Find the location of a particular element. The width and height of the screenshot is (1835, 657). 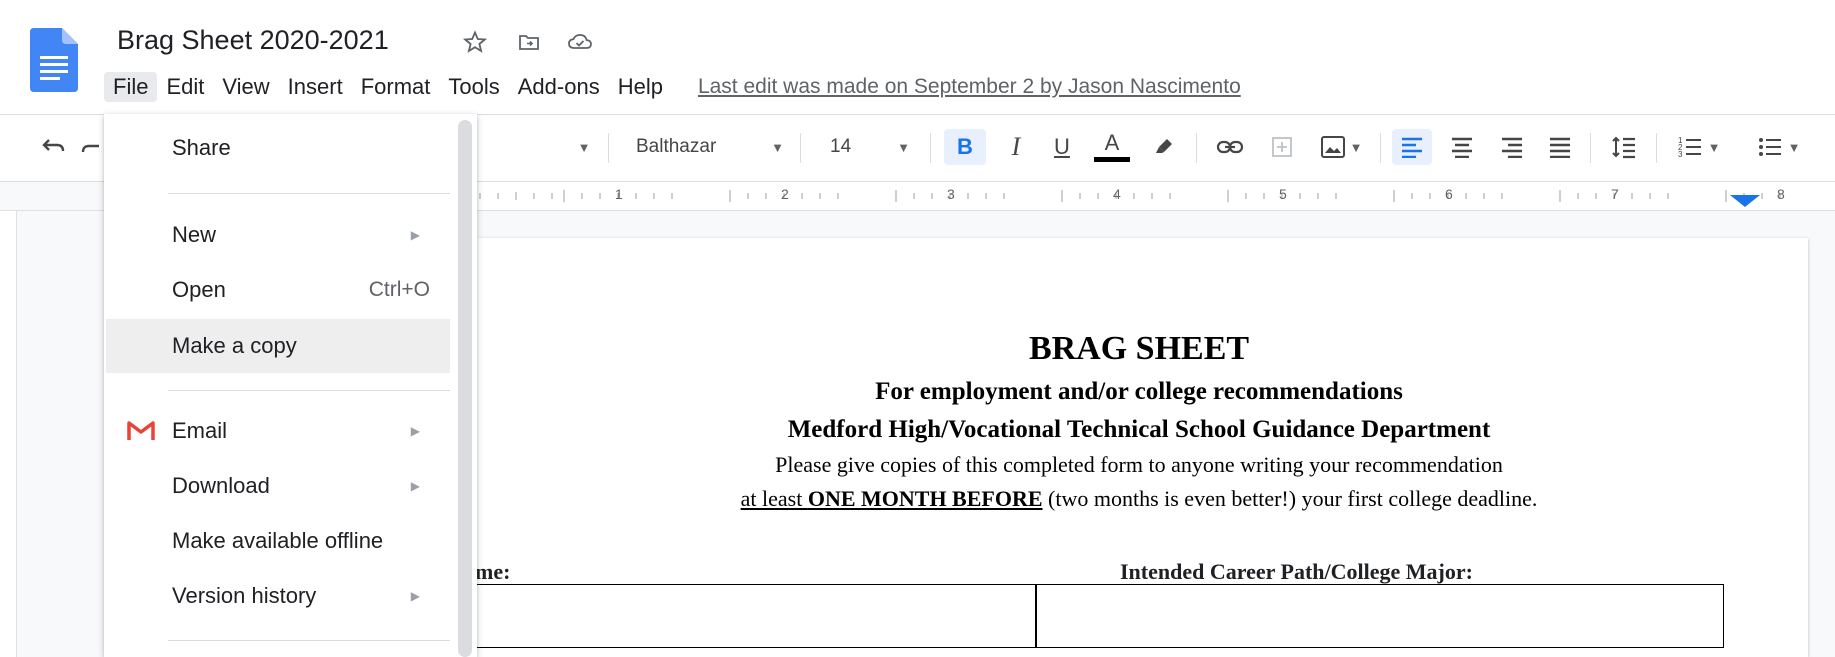

font-size-select: 14 ▼ is located at coordinates (868, 147).